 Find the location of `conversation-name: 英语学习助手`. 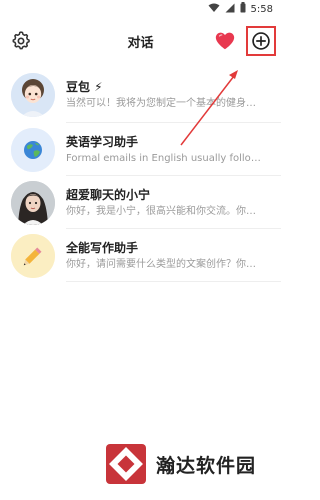

conversation-name: 英语学习助手 is located at coordinates (102, 141).